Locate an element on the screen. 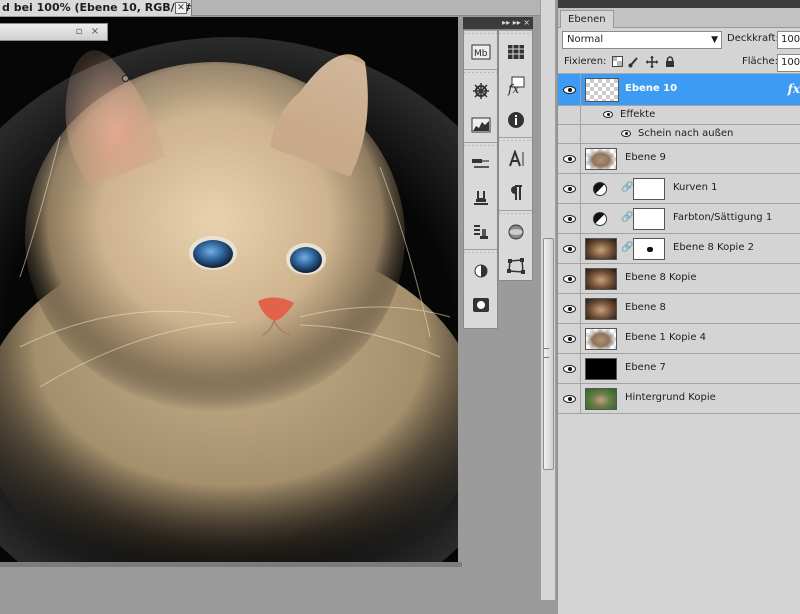 The height and width of the screenshot is (614, 800). document-tab-title: d bei 100% (Ebene 10, RGB/8#) * is located at coordinates (97, 7).